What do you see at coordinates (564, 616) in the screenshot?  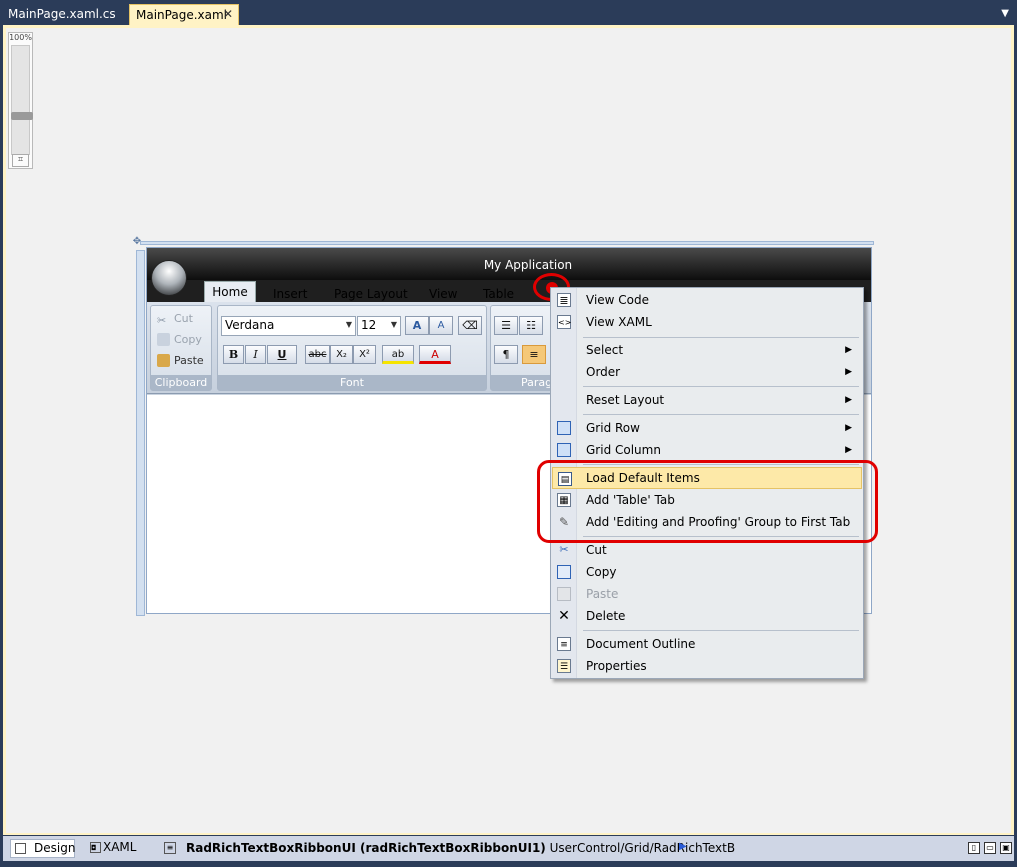 I see `delete-icon: ✕` at bounding box center [564, 616].